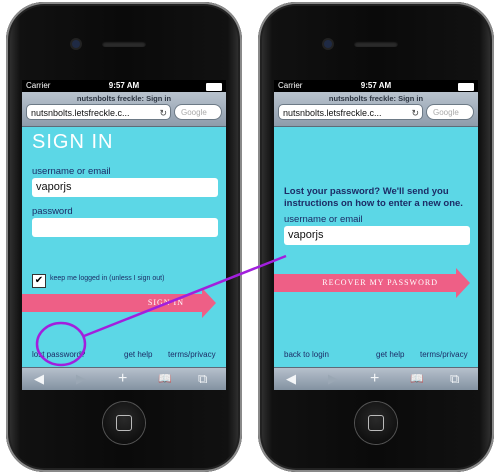 The image size is (500, 475). Describe the element at coordinates (107, 278) in the screenshot. I see `remember-label: keep me logged in (unless I sign out)` at that location.